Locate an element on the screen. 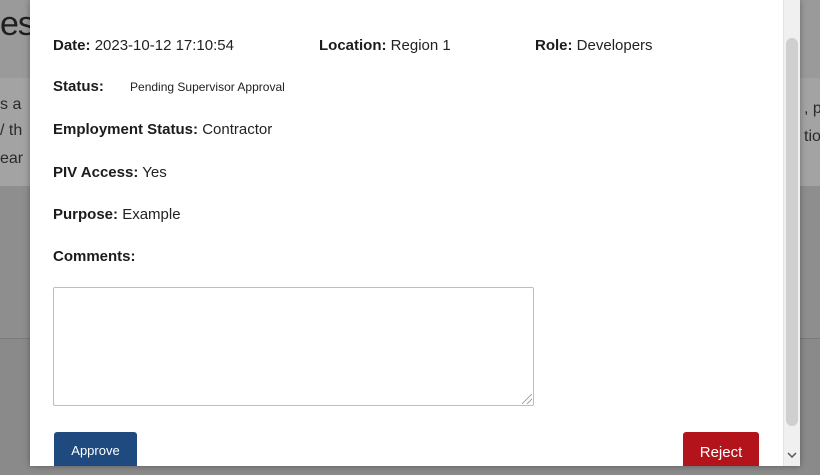 Image resolution: width=820 pixels, height=475 pixels. background-text-right-1: , p is located at coordinates (812, 108).